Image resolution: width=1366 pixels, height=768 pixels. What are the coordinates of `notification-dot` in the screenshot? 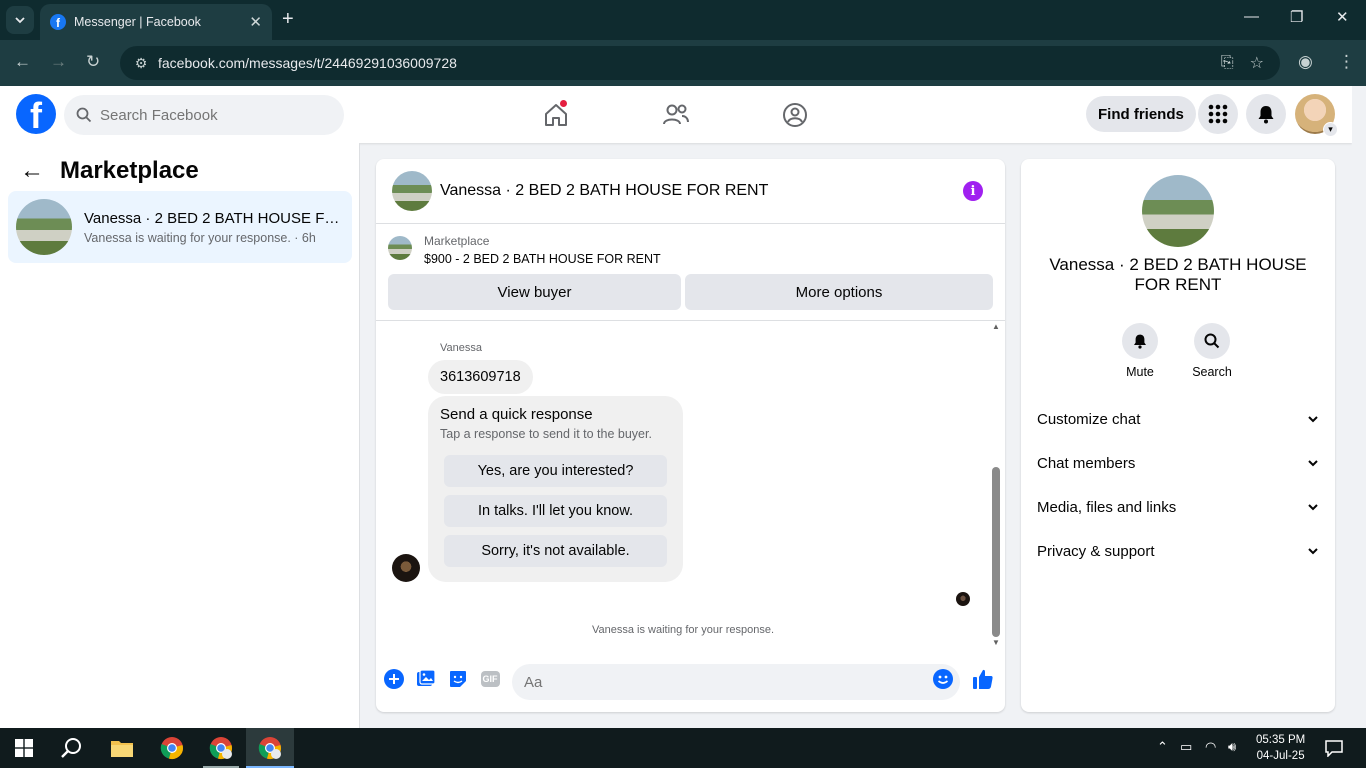 It's located at (563, 103).